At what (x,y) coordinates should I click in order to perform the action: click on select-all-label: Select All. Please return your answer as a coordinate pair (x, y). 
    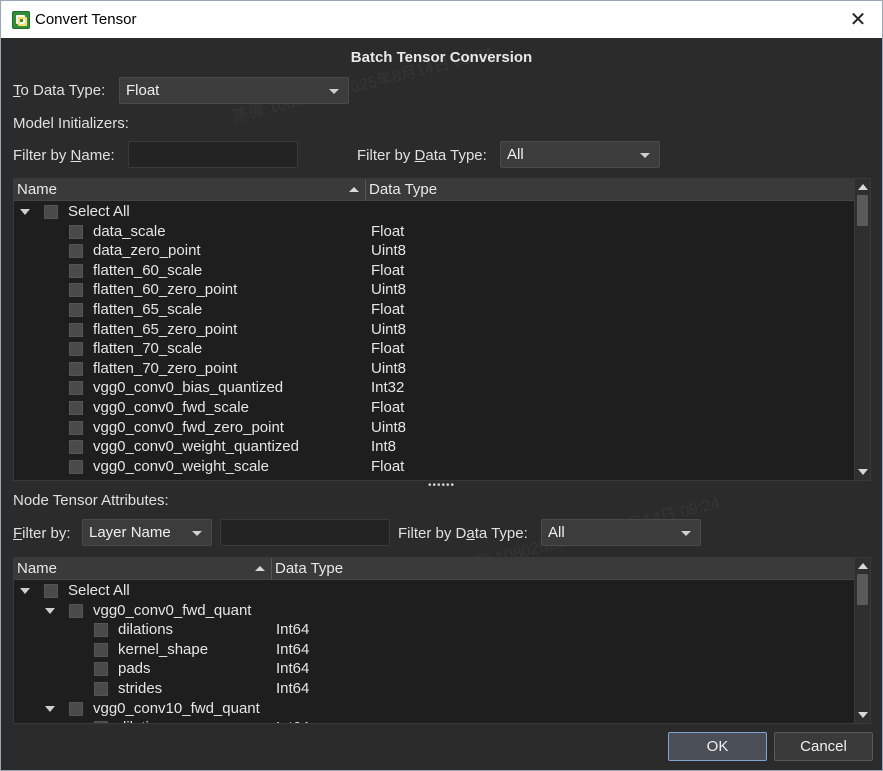
    Looking at the image, I should click on (99, 211).